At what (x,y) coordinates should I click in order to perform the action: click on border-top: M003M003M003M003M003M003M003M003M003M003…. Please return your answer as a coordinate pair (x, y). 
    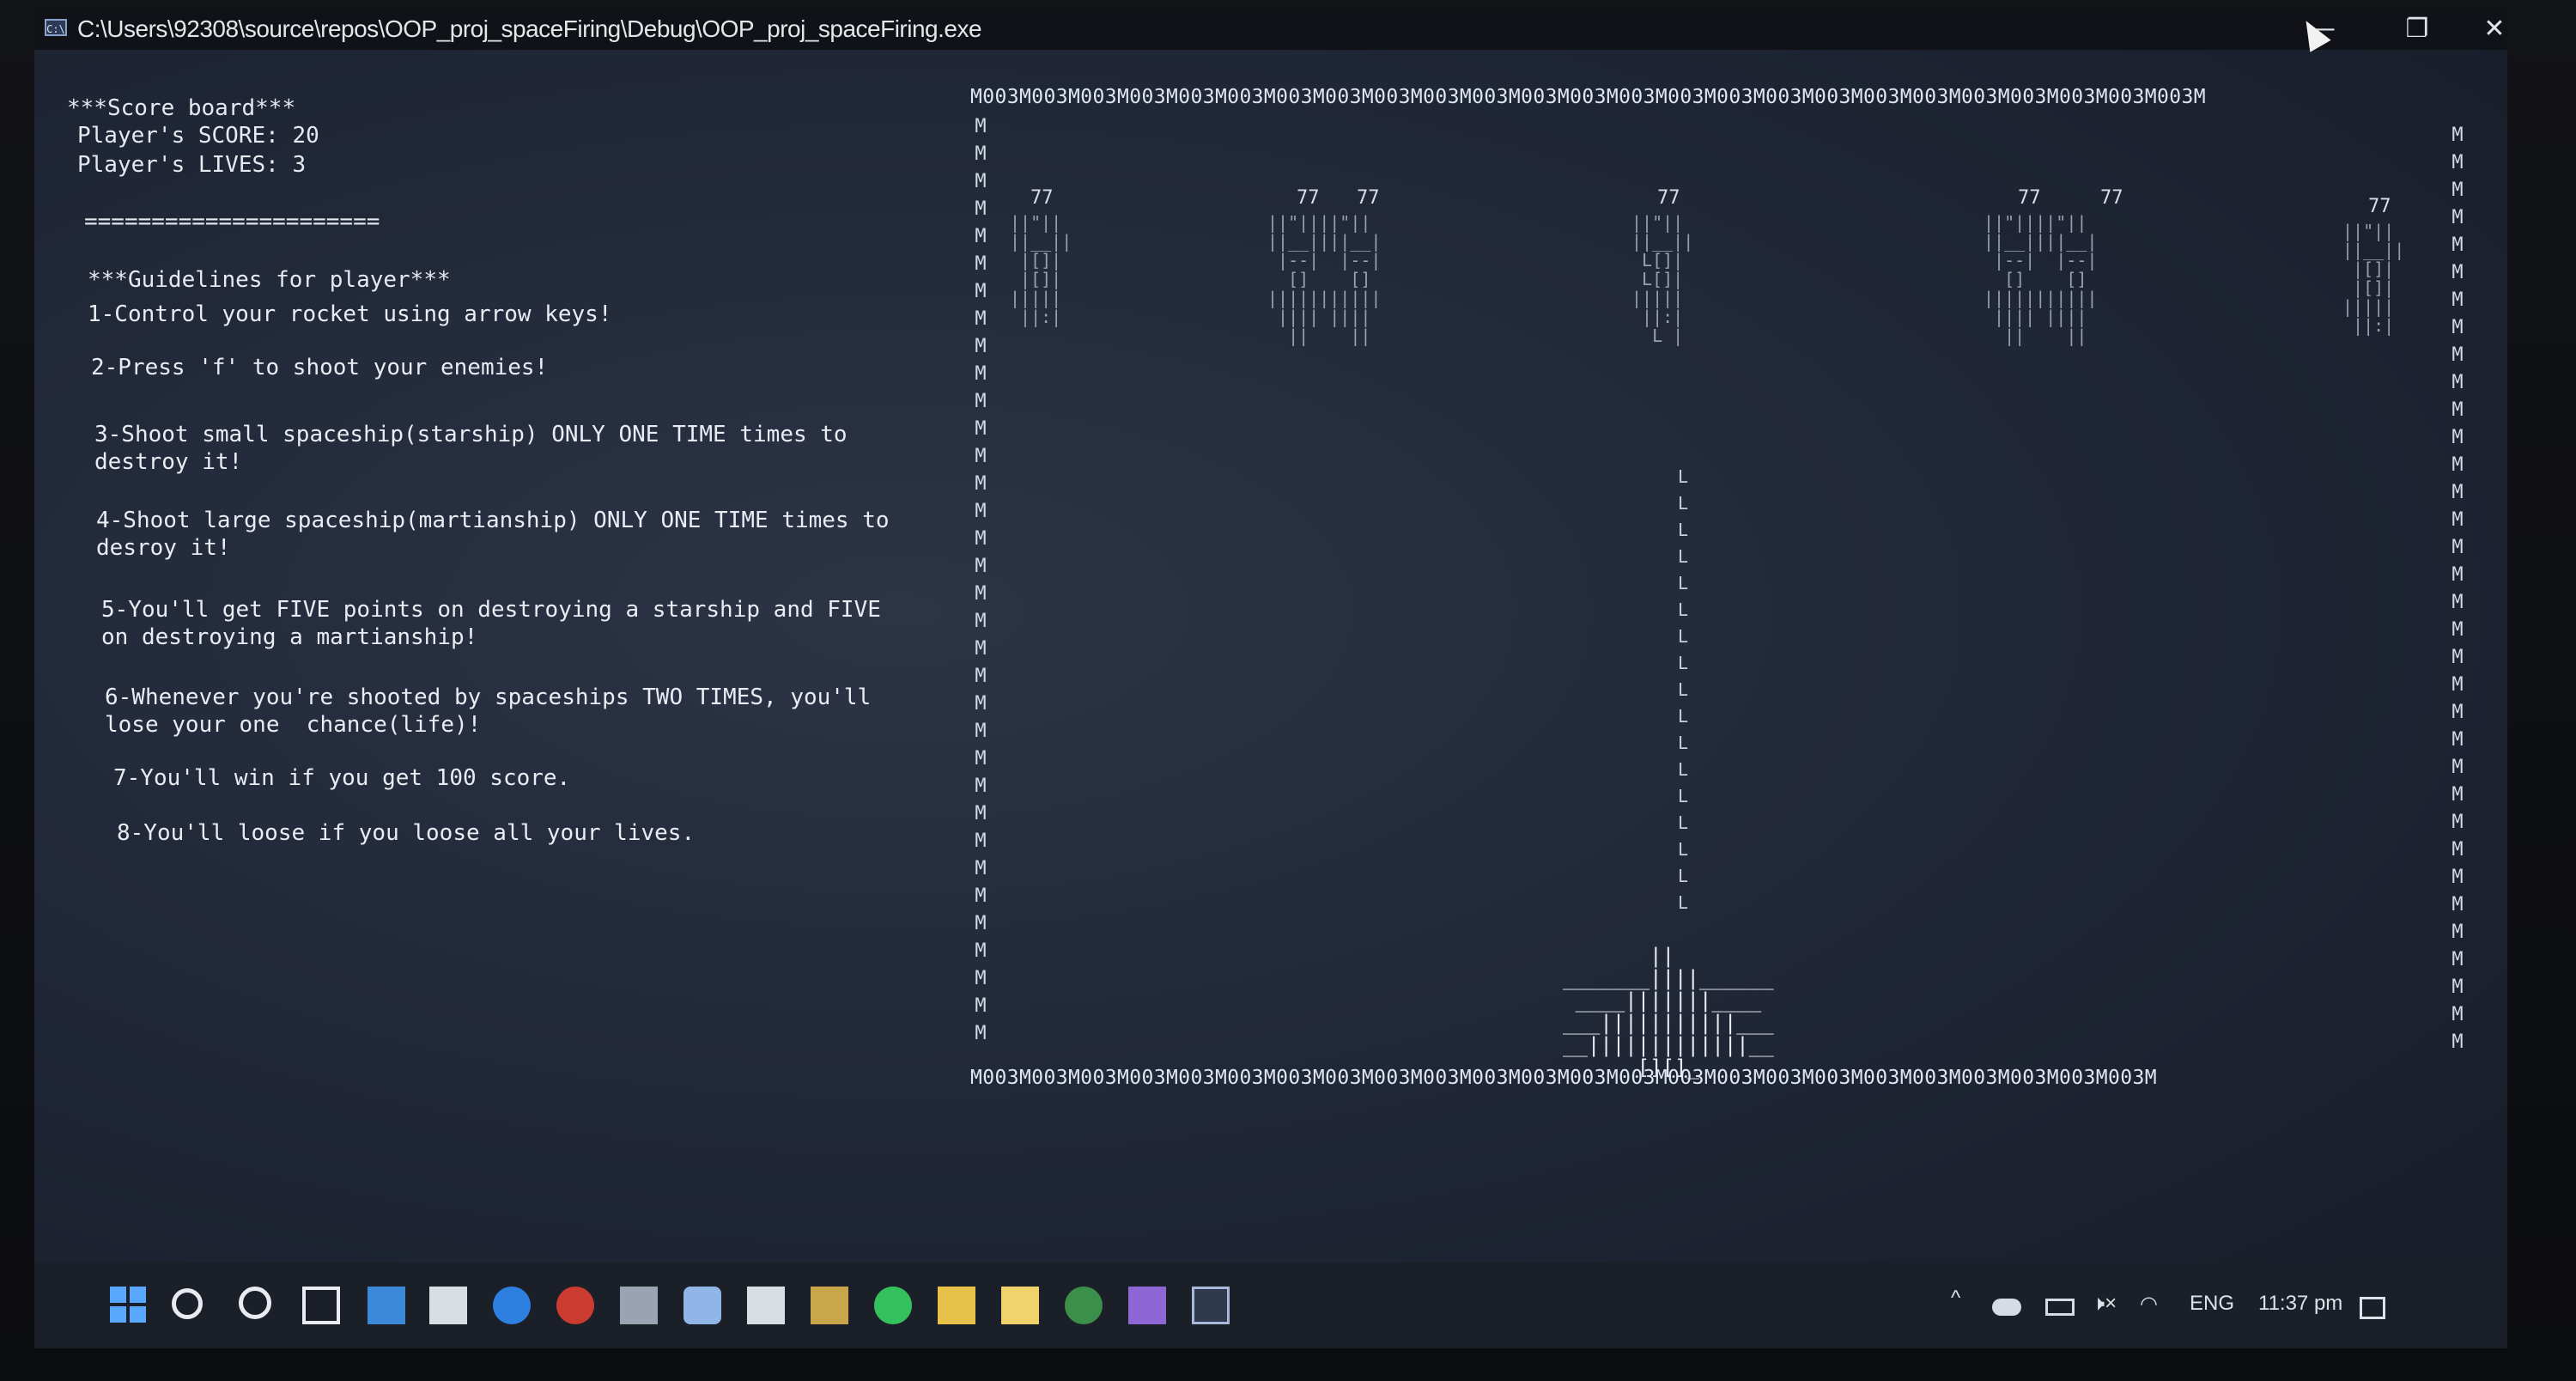
    Looking at the image, I should click on (1588, 97).